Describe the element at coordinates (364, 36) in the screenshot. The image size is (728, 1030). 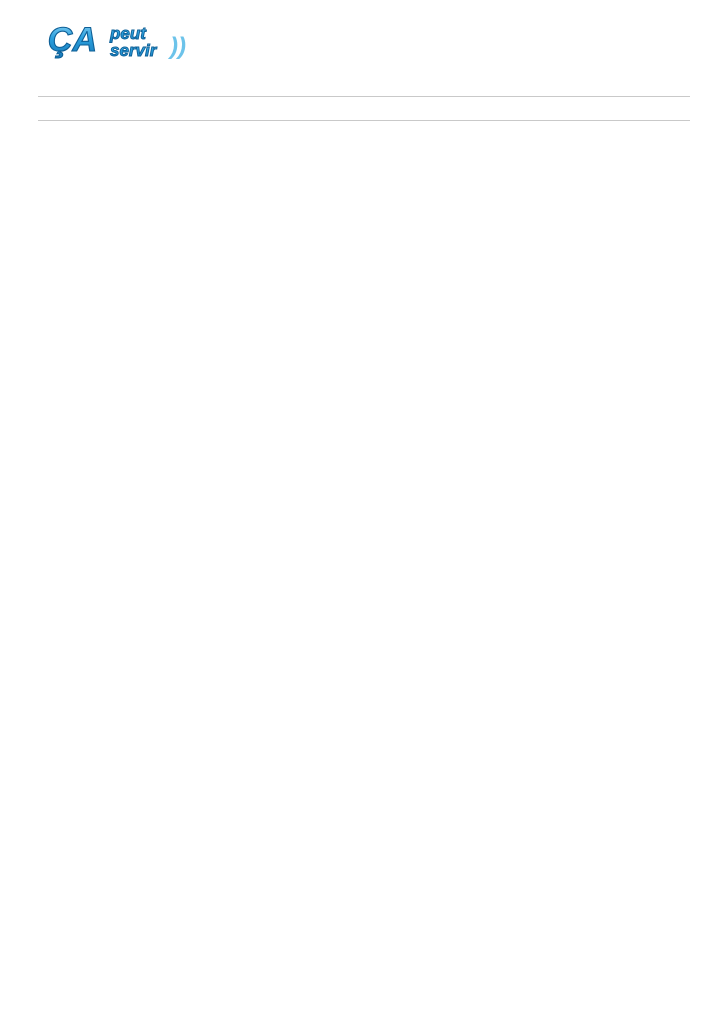
I see `page-header: ÇA peut servir ))` at that location.